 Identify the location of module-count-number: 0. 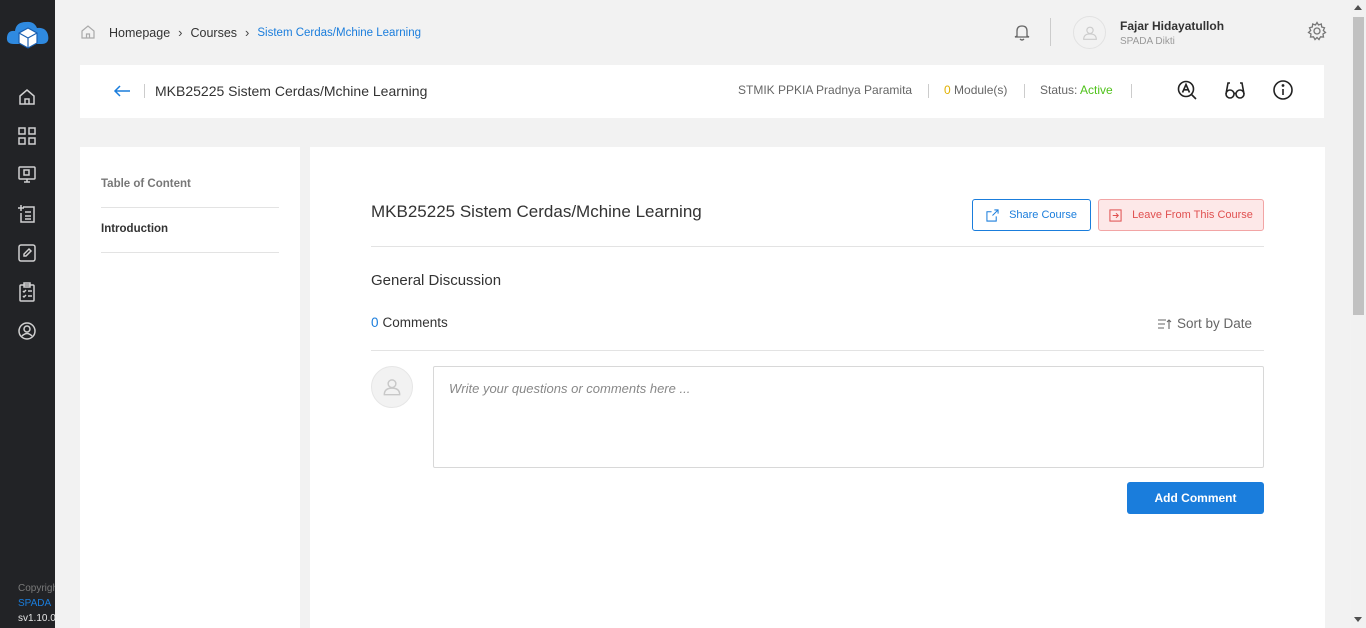
(947, 90).